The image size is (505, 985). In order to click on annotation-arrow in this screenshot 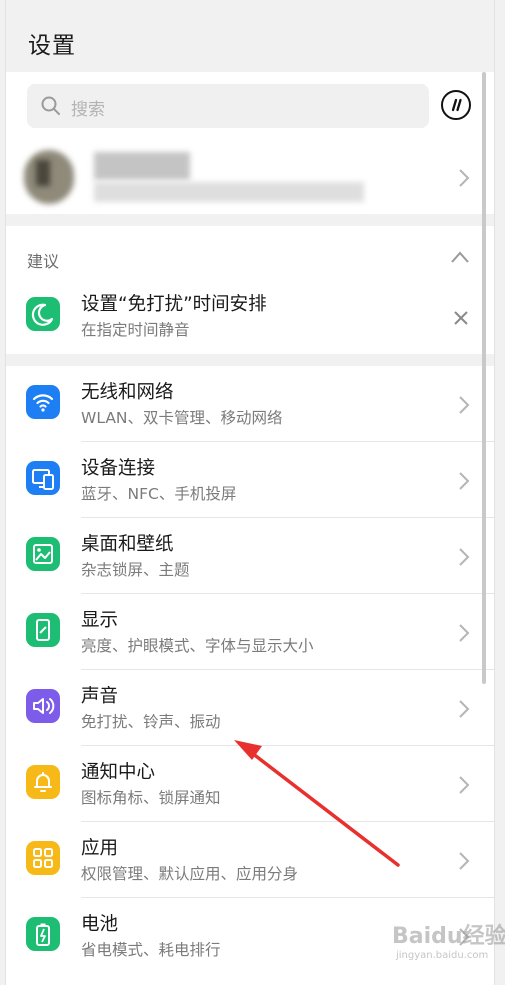, I will do `click(317, 803)`.